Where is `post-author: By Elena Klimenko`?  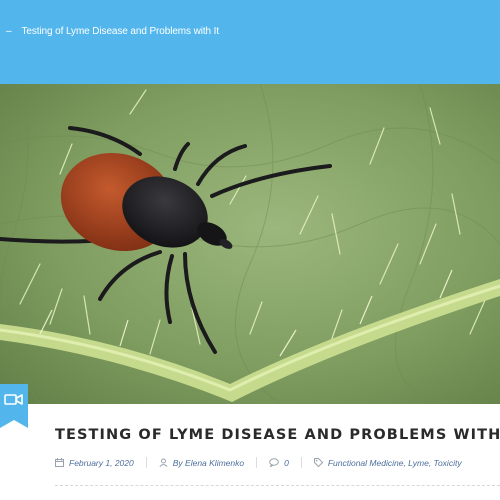
post-author: By Elena Klimenko is located at coordinates (201, 463).